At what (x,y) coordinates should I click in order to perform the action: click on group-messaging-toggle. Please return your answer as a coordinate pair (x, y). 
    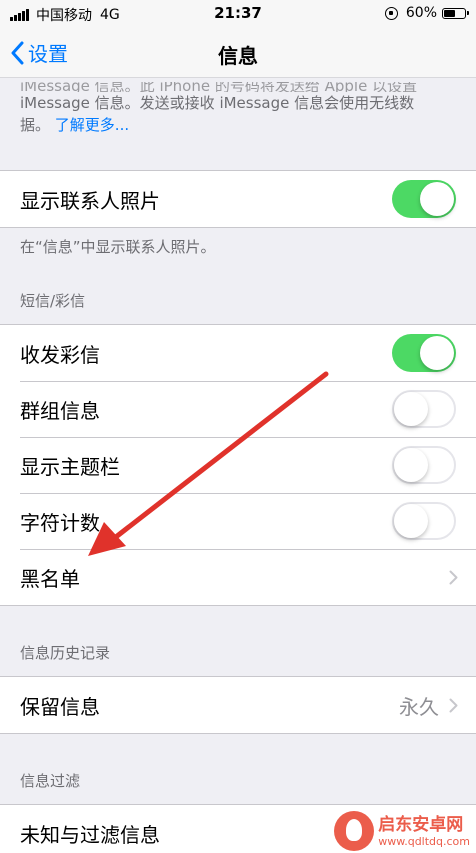
    Looking at the image, I should click on (424, 409).